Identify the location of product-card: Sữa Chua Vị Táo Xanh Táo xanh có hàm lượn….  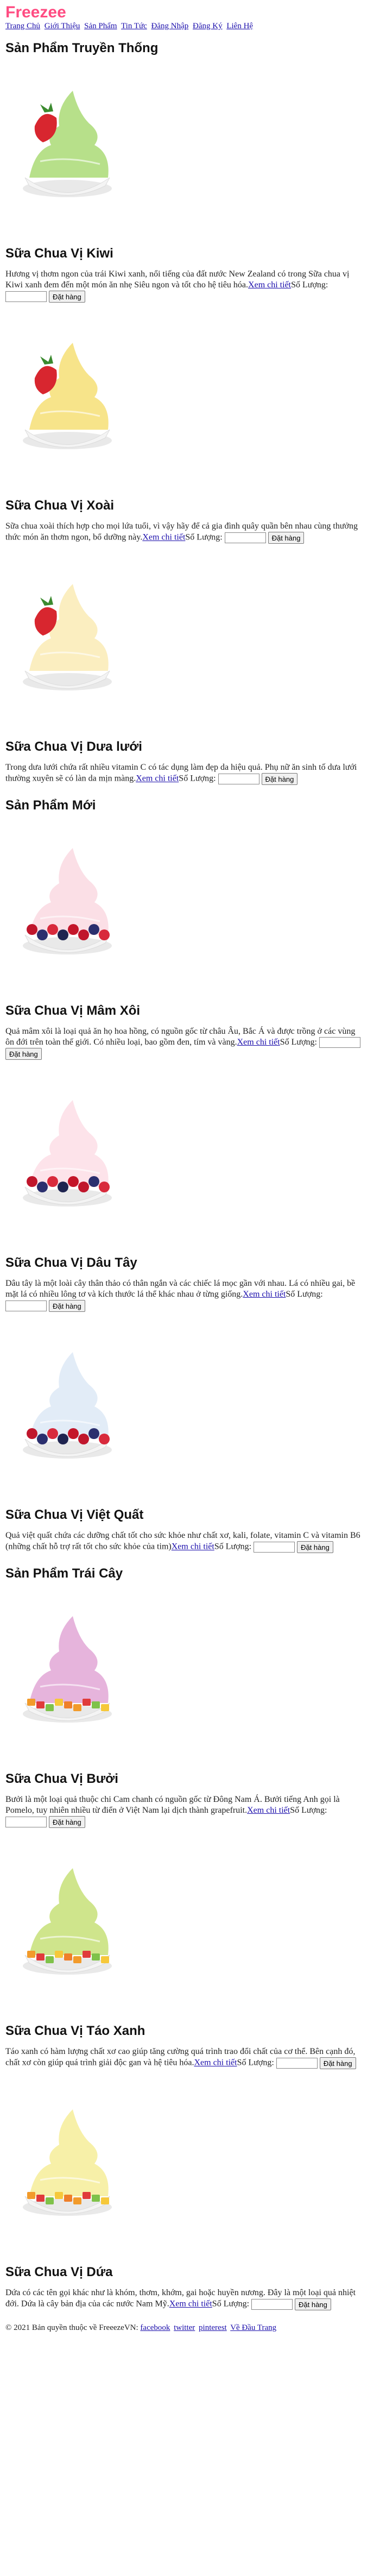
(190, 1955).